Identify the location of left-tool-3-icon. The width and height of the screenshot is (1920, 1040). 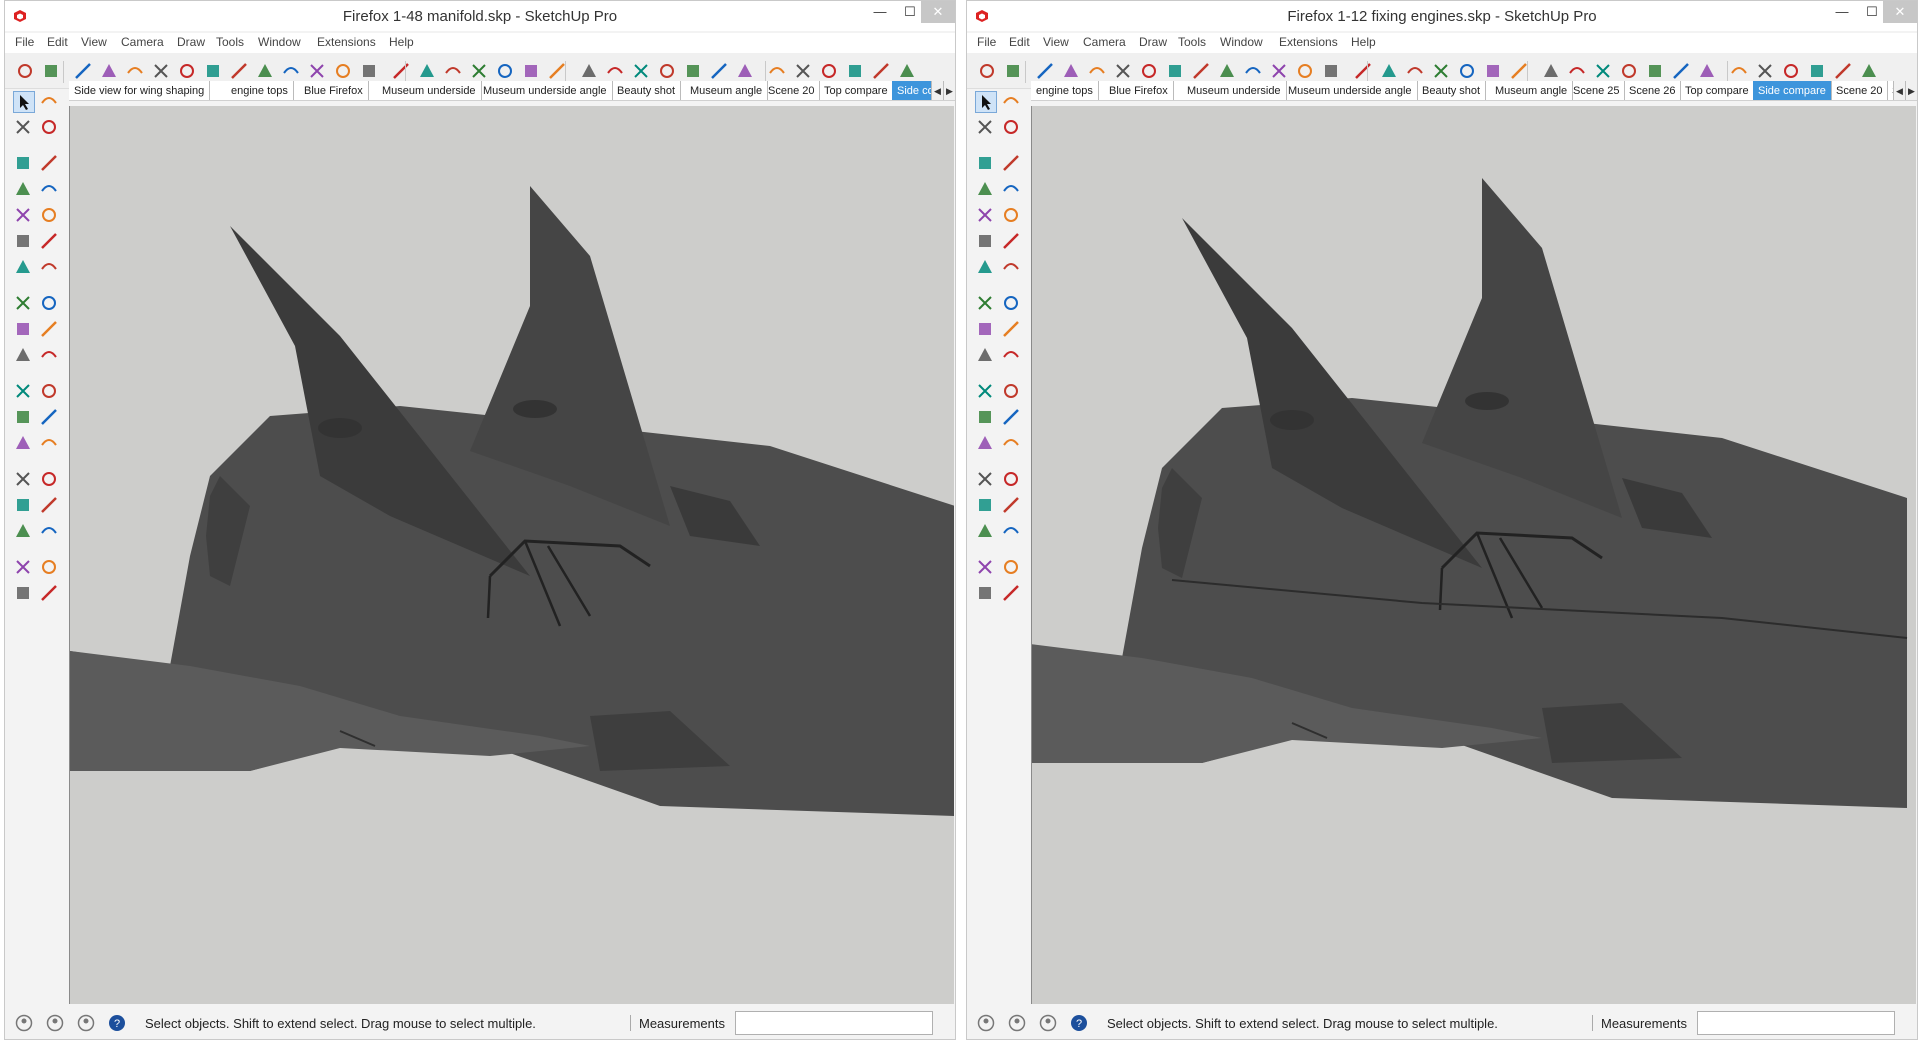
(24, 128).